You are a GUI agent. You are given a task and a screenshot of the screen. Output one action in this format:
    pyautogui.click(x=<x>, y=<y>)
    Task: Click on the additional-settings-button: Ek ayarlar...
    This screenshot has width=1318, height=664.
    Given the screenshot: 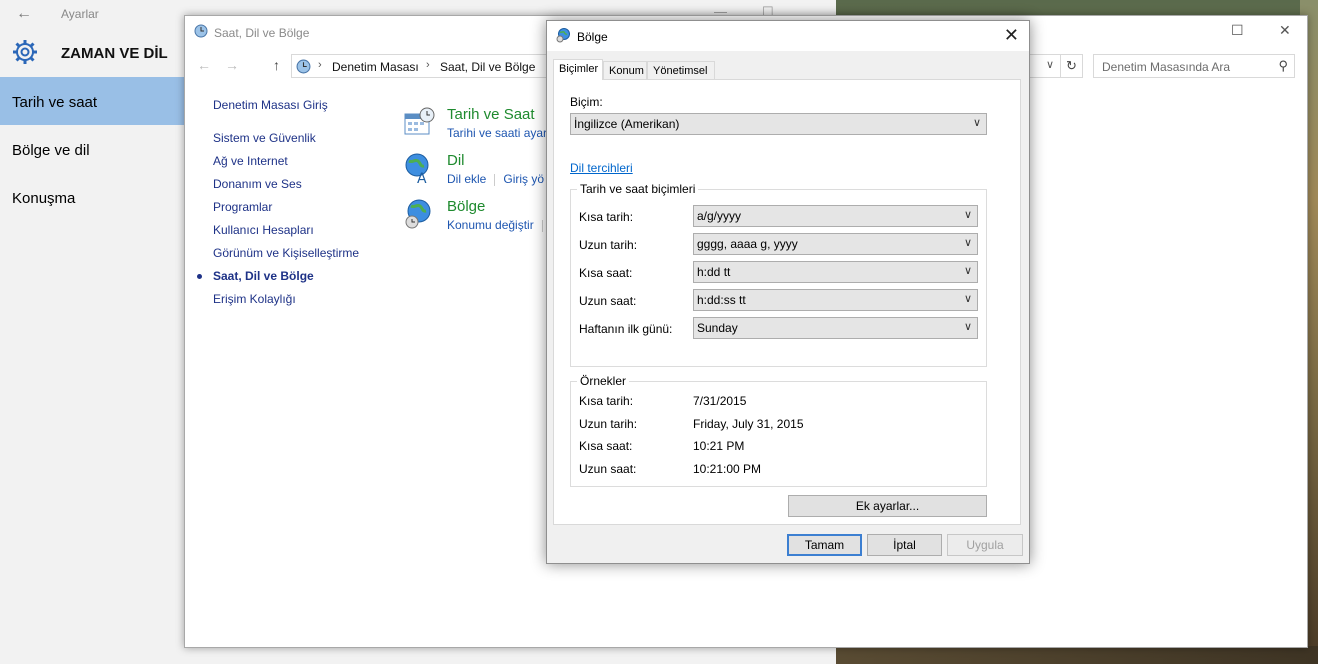 What is the action you would take?
    pyautogui.click(x=887, y=506)
    